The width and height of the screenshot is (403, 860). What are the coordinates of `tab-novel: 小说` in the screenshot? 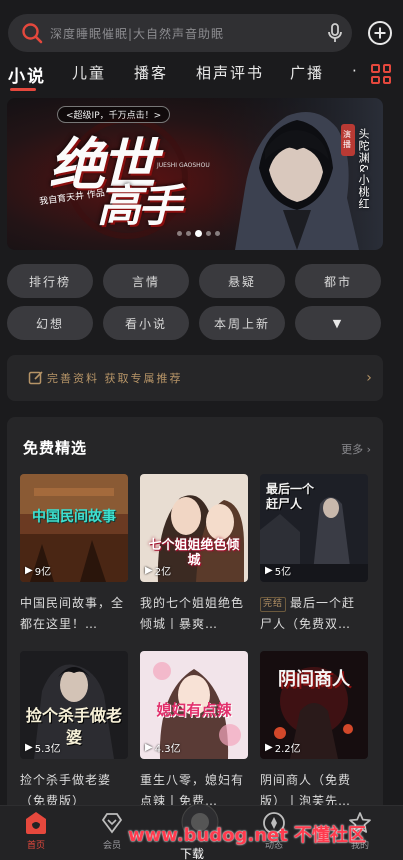 It's located at (27, 74).